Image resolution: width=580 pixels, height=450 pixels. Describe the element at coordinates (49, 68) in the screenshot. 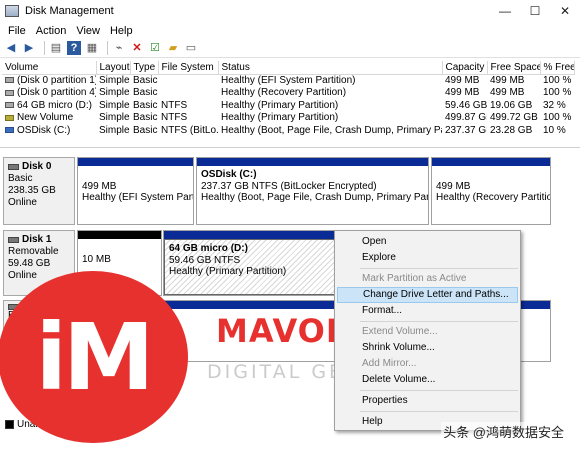

I see `column-header-volume: Volume` at that location.